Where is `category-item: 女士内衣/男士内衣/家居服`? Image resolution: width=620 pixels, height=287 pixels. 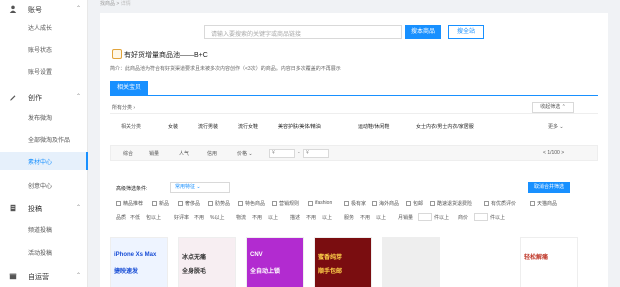 category-item: 女士内衣/男士内衣/家居服 is located at coordinates (445, 126).